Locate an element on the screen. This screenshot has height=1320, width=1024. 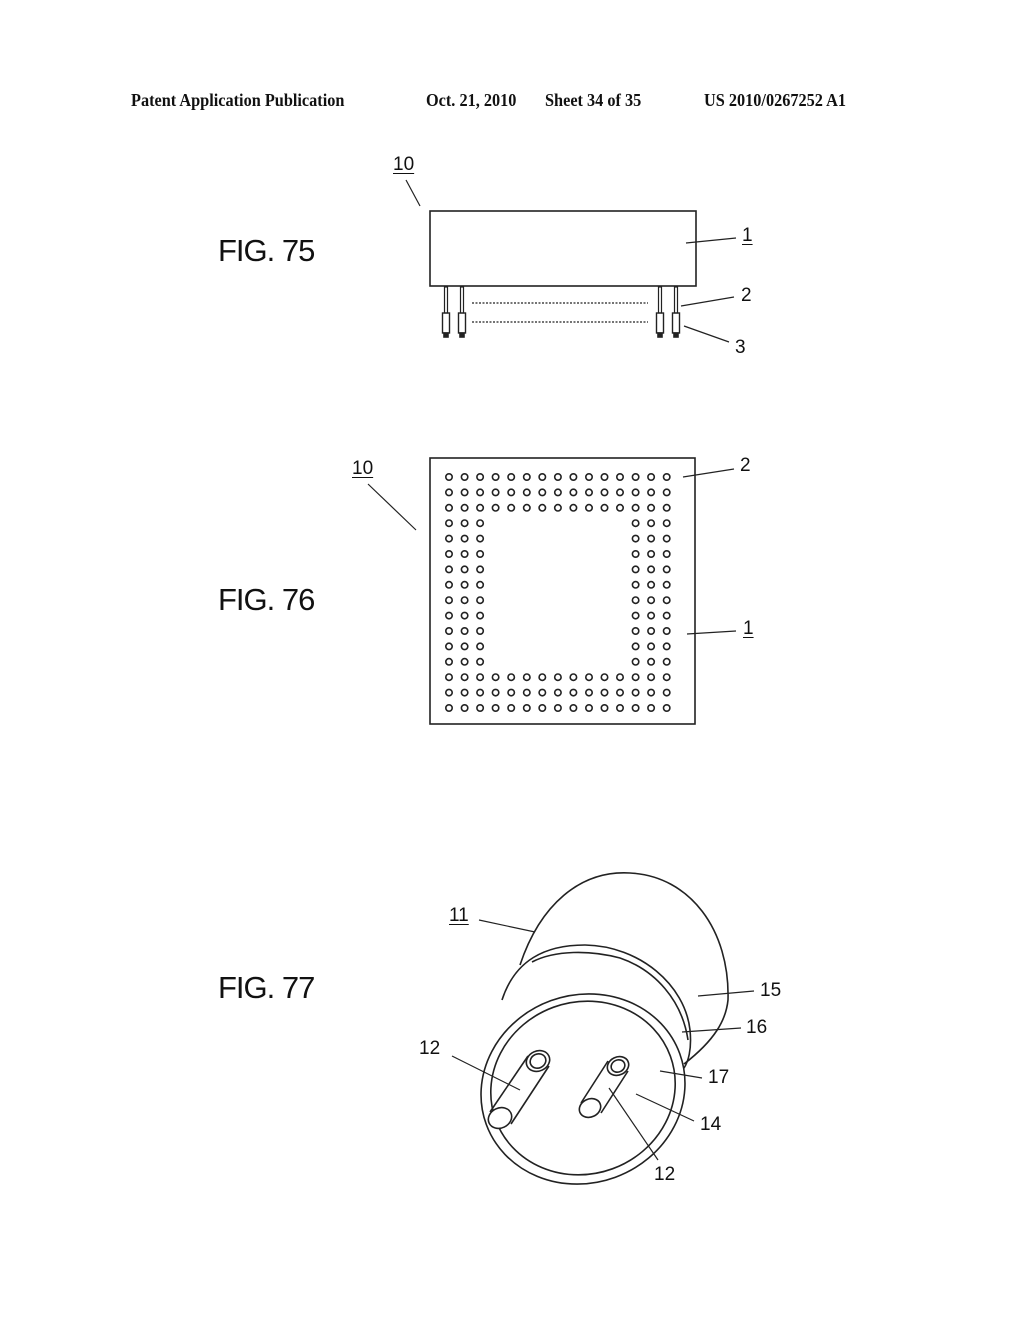
fig77-ref-17: 17 is located at coordinates (719, 1077).